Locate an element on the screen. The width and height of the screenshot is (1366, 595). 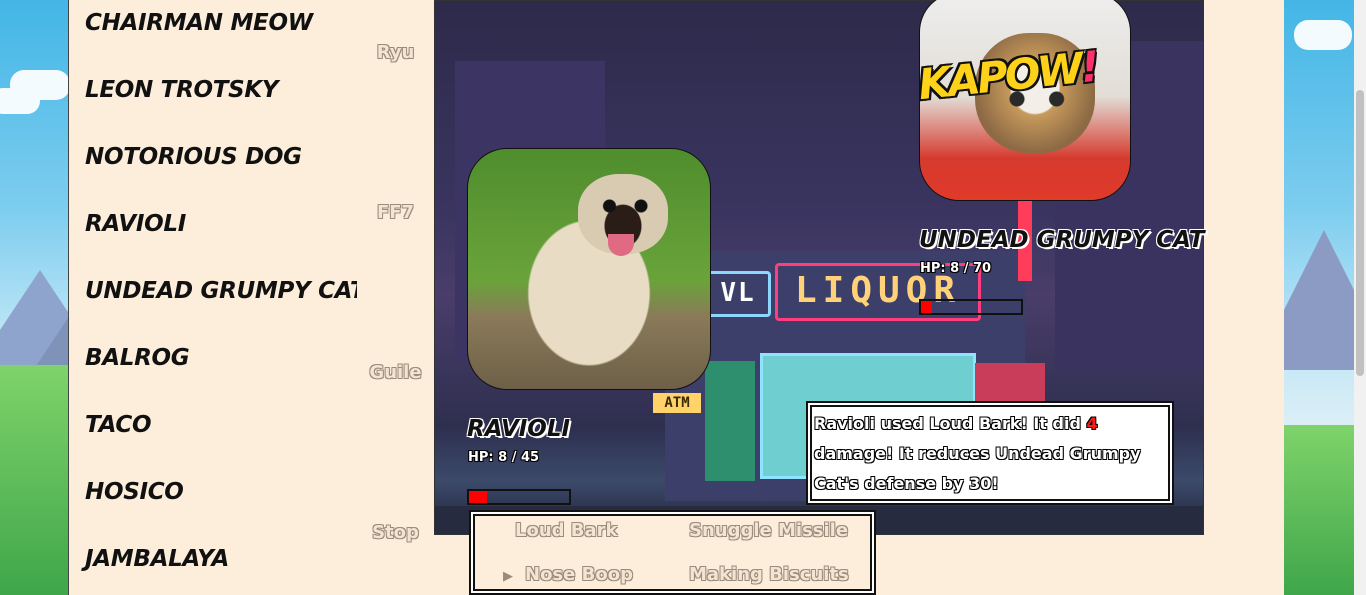
move-loud-bark-button: Loud Bark is located at coordinates (566, 530).